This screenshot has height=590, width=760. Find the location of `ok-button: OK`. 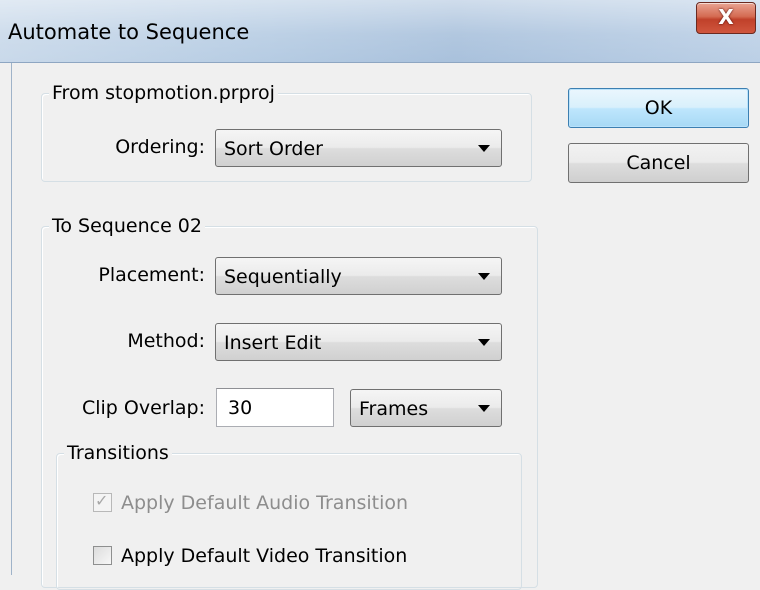

ok-button: OK is located at coordinates (658, 108).